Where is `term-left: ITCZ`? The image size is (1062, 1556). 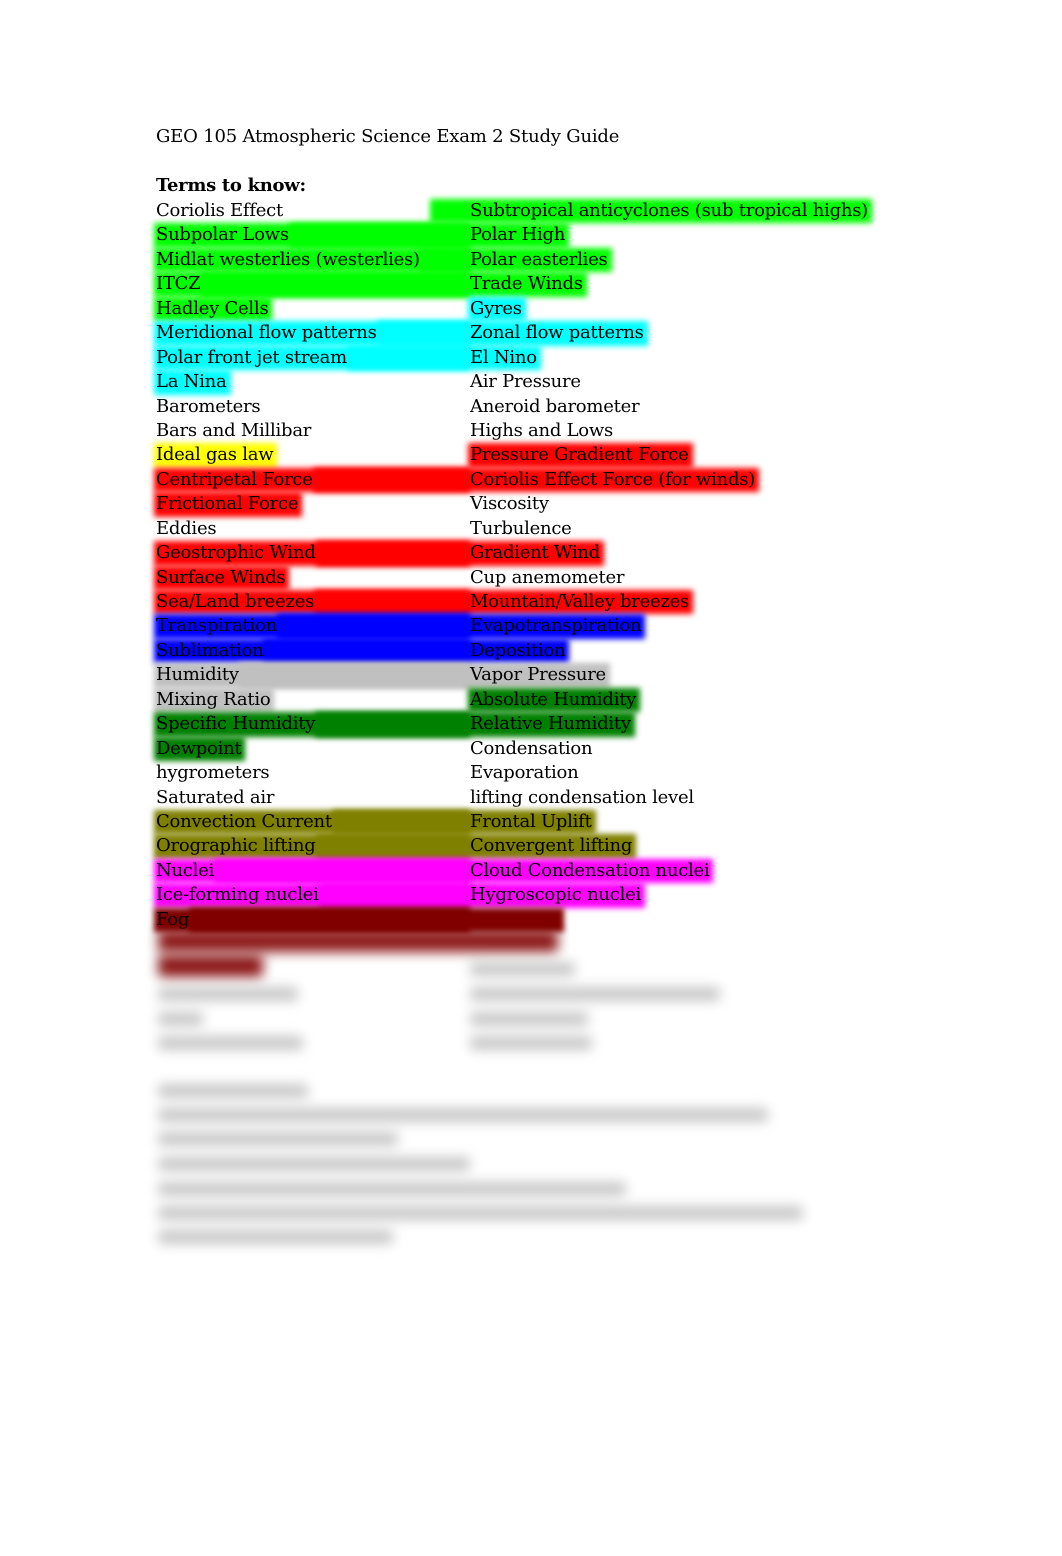 term-left: ITCZ is located at coordinates (178, 284).